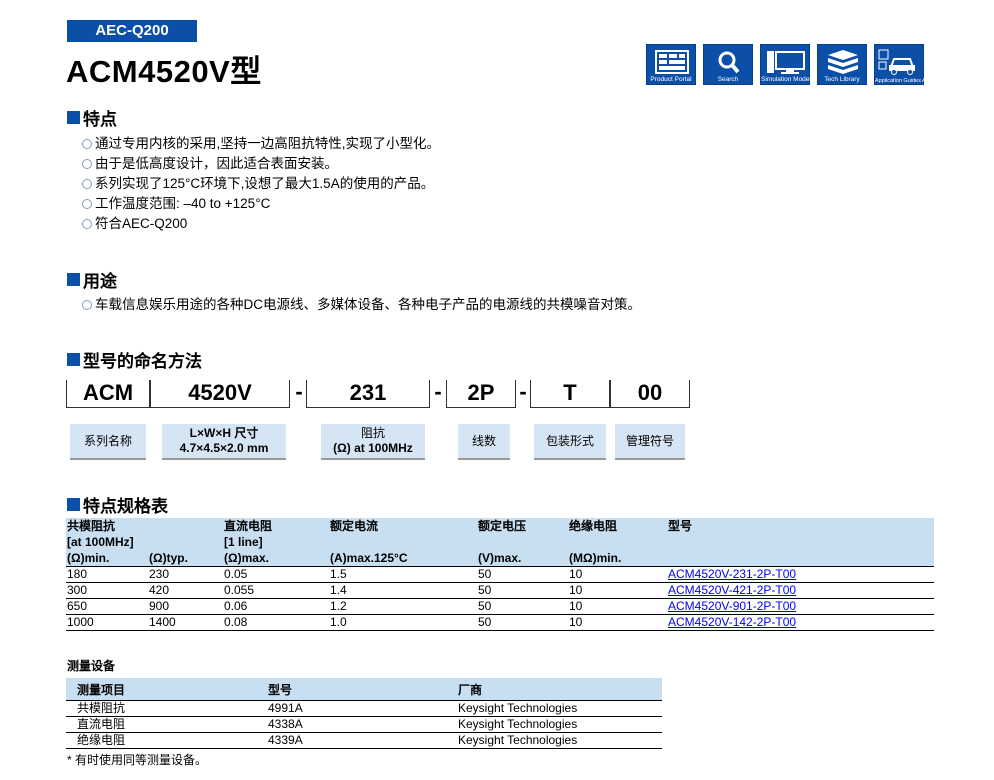 The width and height of the screenshot is (994, 780). What do you see at coordinates (167, 708) in the screenshot?
I see `table-cell: 共模阻抗` at bounding box center [167, 708].